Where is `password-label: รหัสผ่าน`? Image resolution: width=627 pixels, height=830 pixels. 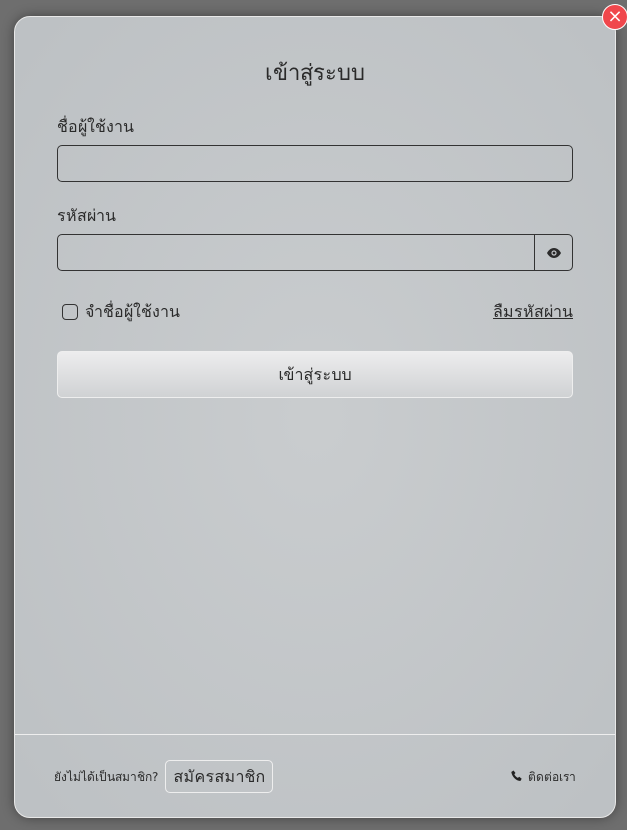 password-label: รหัสผ่าน is located at coordinates (86, 216).